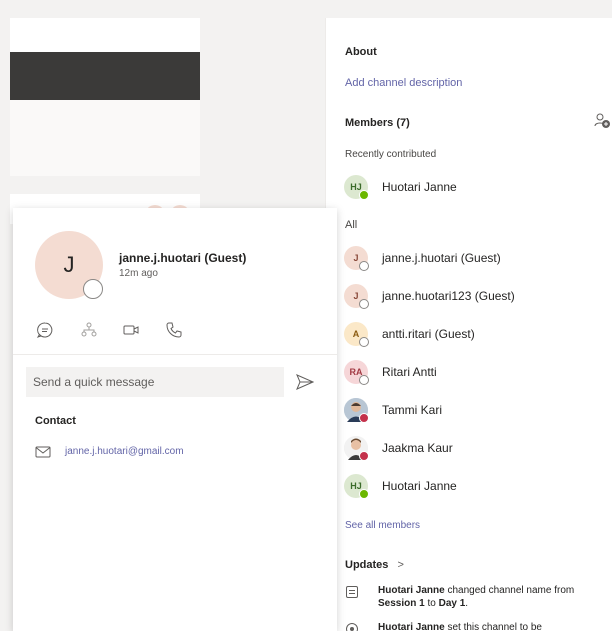  Describe the element at coordinates (155, 382) in the screenshot. I see `quick-message-input` at that location.